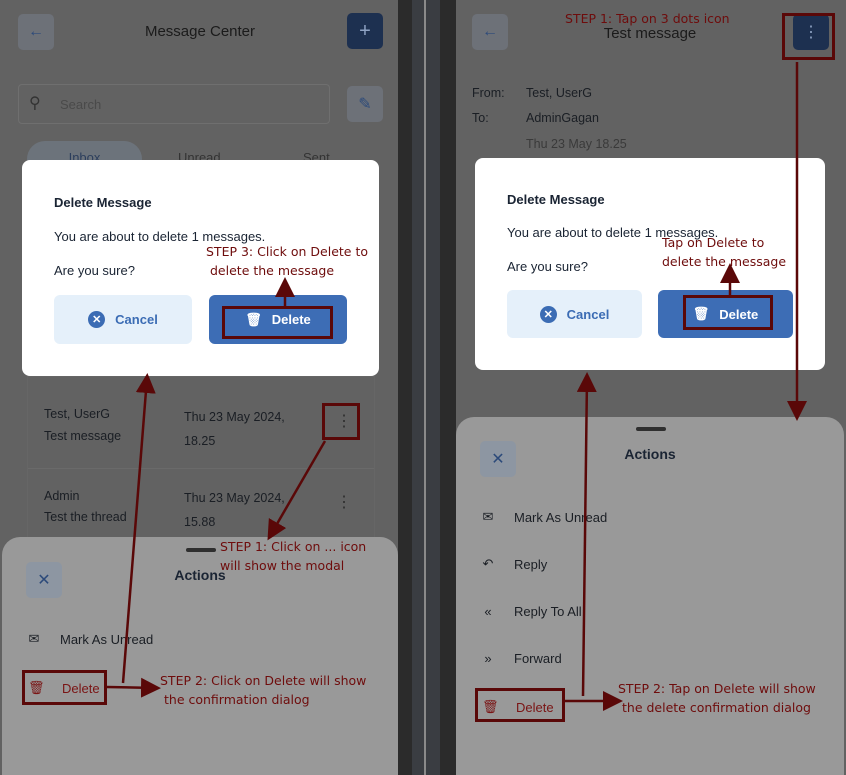 The height and width of the screenshot is (775, 846). I want to click on item-label: Reply To All, so click(548, 611).